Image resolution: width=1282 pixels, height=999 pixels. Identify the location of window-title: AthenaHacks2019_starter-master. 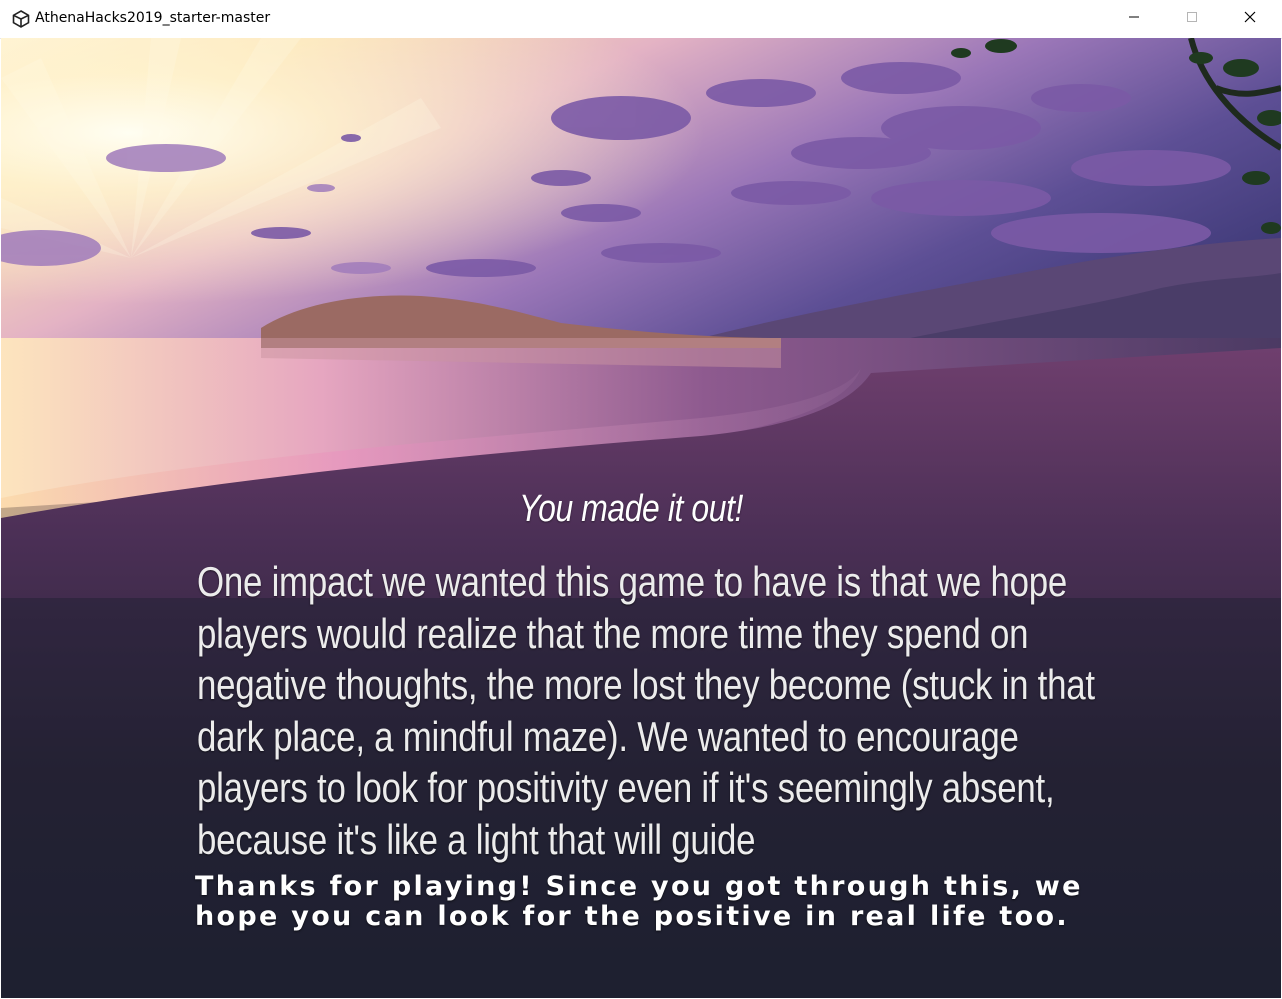
(153, 18).